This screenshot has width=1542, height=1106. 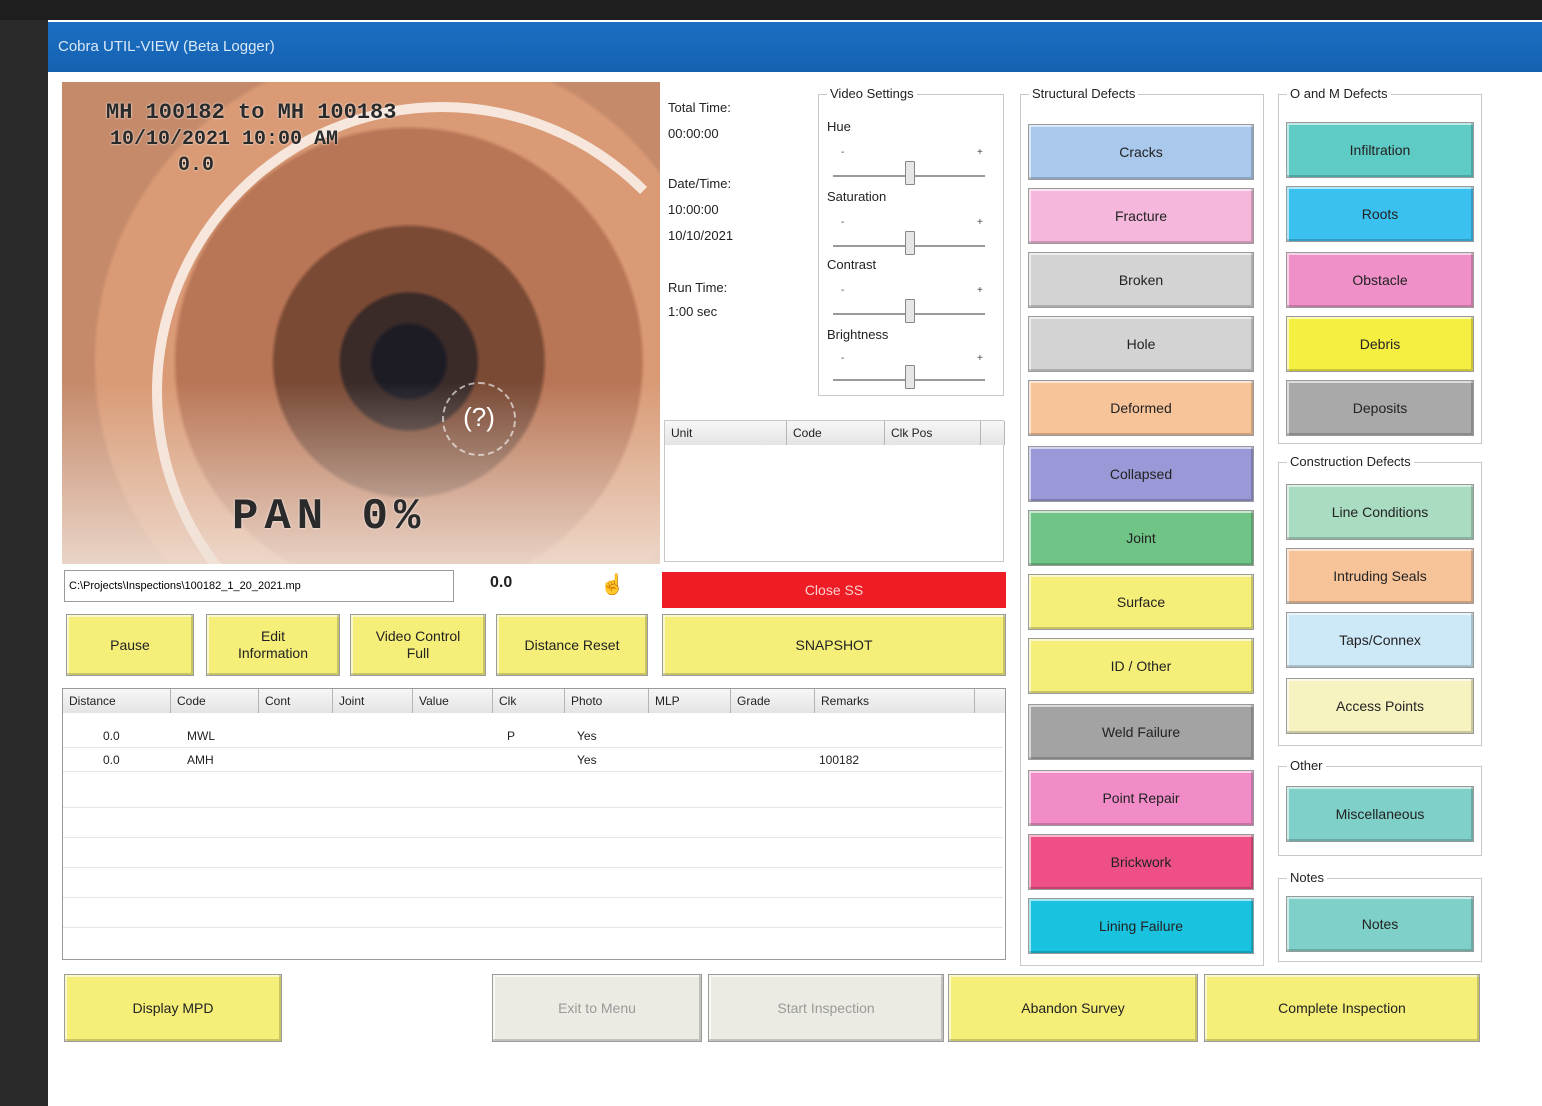 I want to click on brightness-max: +, so click(x=980, y=358).